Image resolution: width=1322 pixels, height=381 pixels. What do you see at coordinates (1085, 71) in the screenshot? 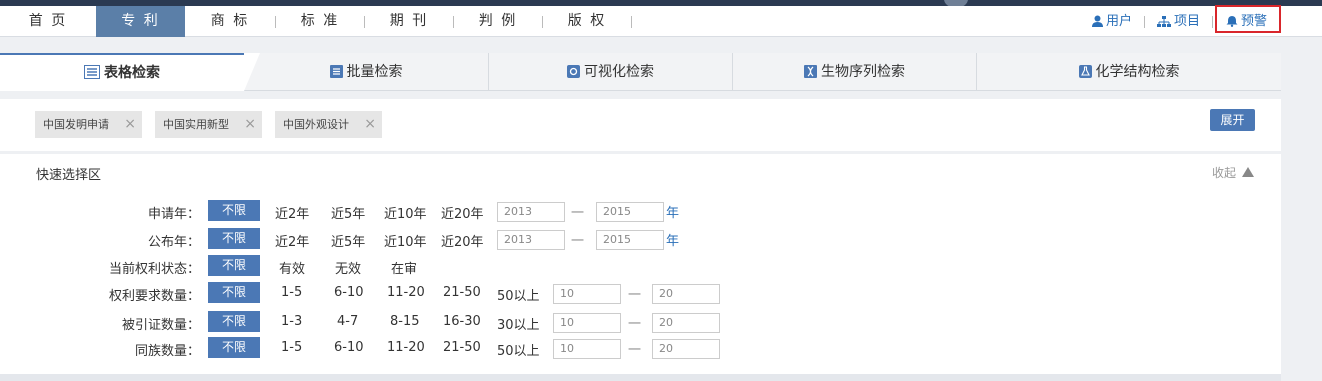
I see `flask-icon` at bounding box center [1085, 71].